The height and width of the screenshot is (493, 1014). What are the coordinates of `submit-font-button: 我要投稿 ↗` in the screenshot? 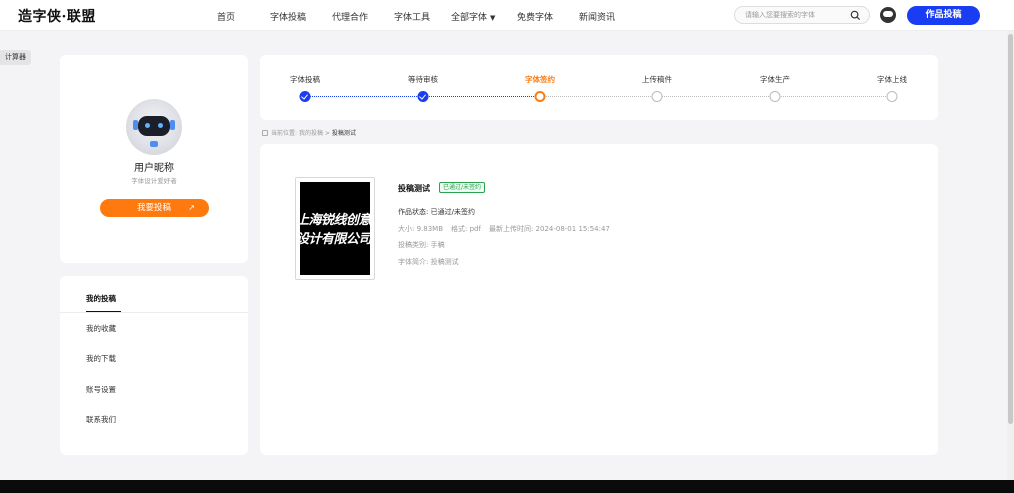 It's located at (154, 208).